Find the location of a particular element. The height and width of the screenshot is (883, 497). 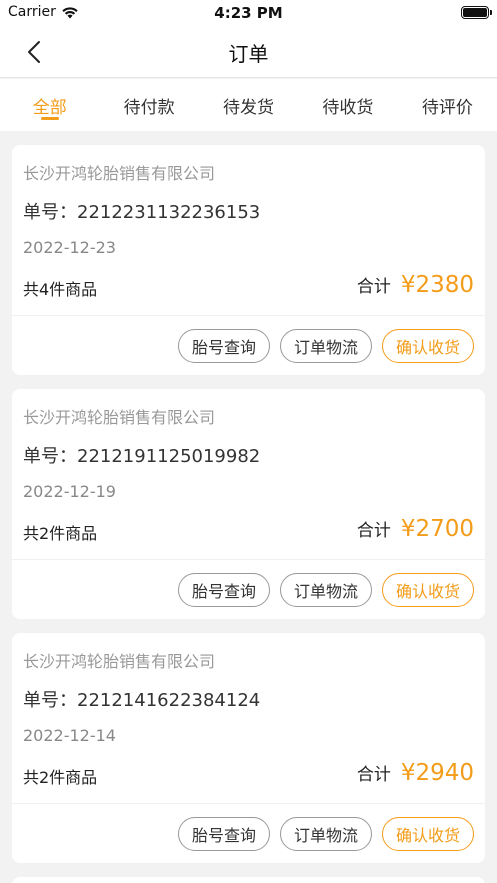

status-bar: Carrier 4:23 PM is located at coordinates (248, 13).